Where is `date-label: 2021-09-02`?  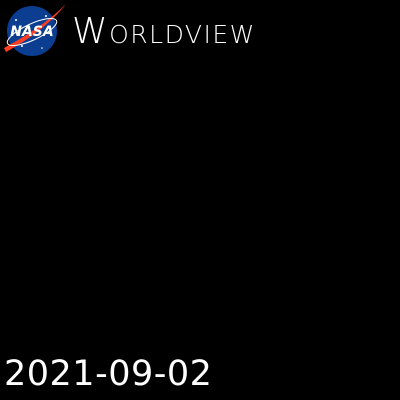 date-label: 2021-09-02 is located at coordinates (108, 374).